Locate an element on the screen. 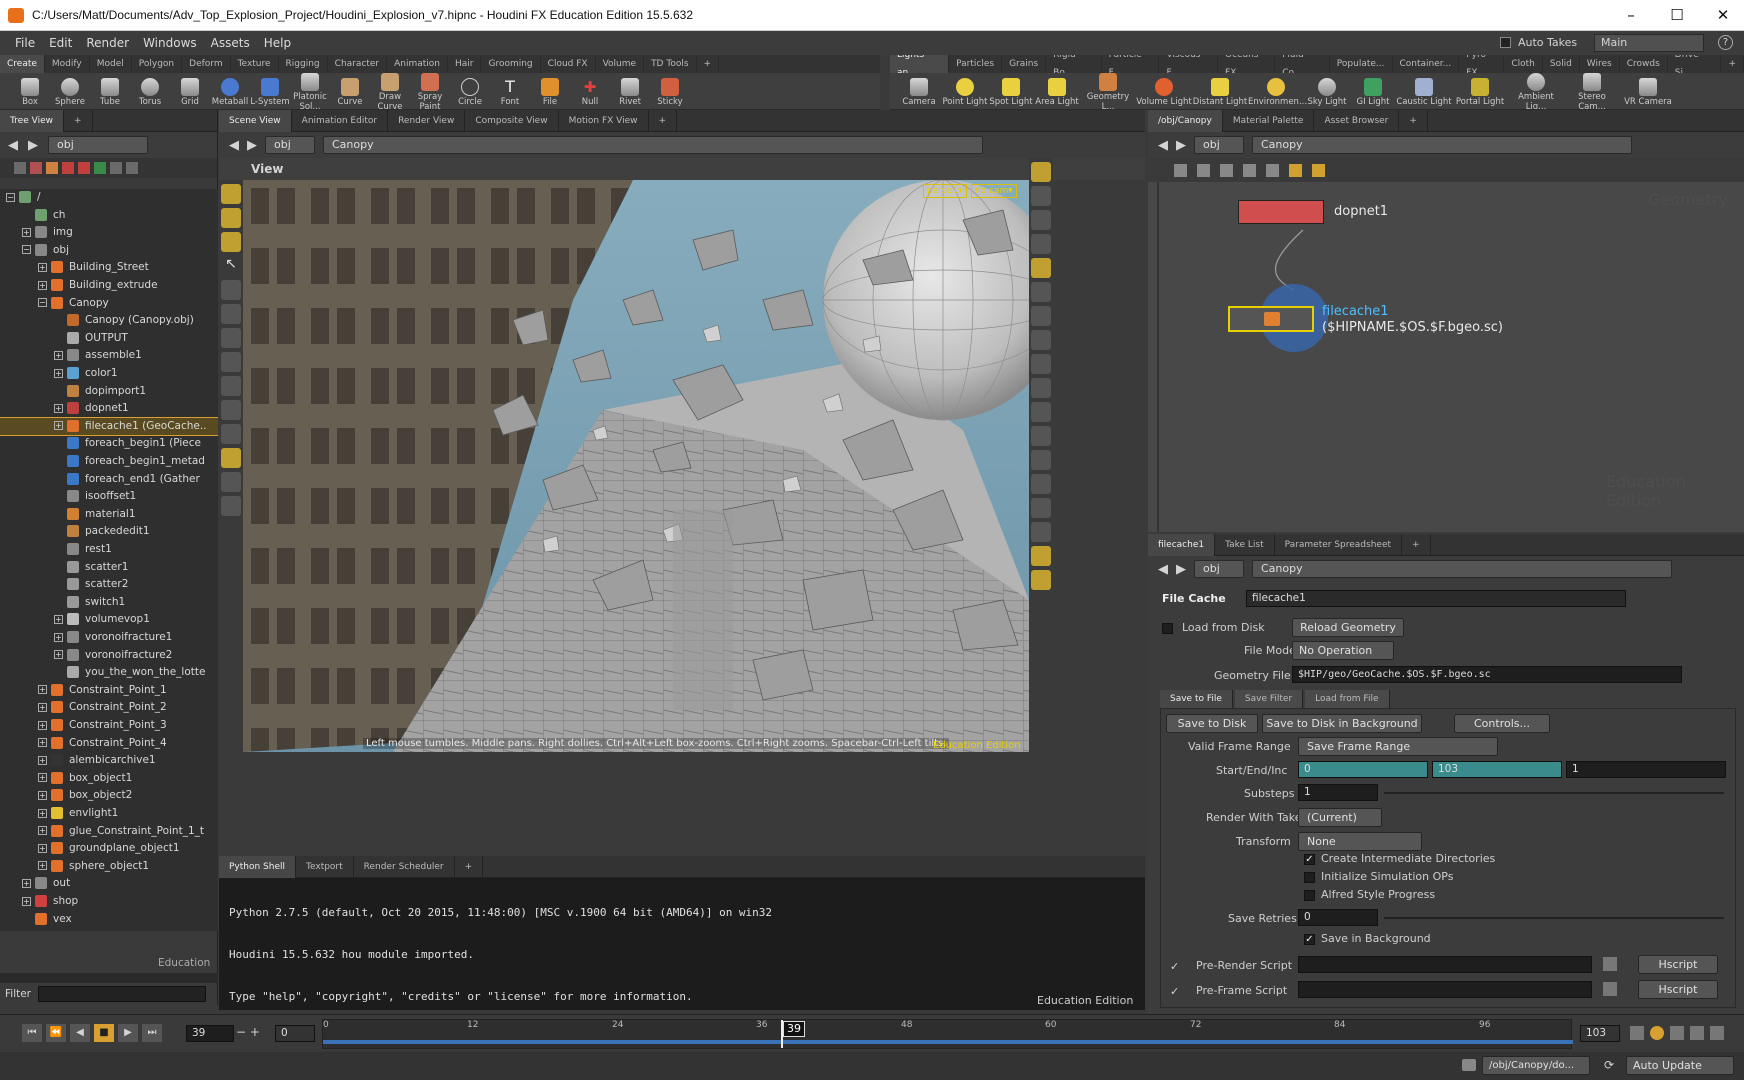  maximize-button: ☐ is located at coordinates (1677, 15).